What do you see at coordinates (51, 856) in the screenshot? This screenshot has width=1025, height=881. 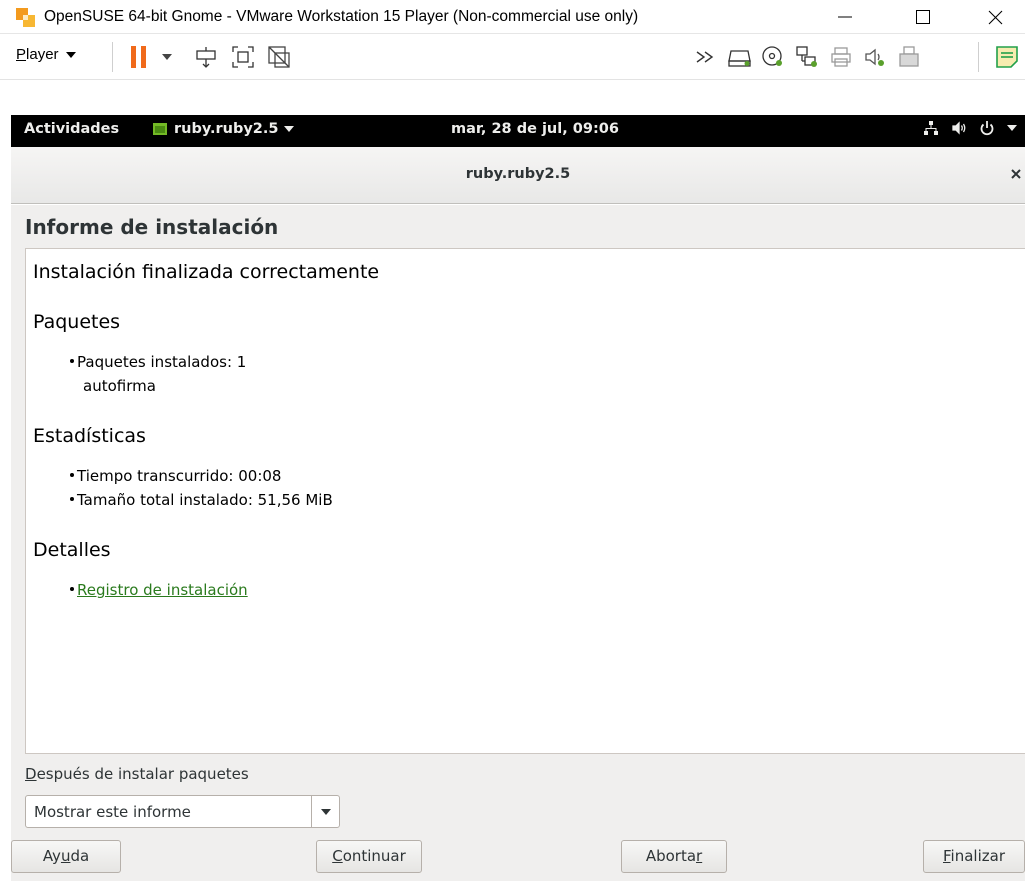 I see `help-label-a: Ay` at bounding box center [51, 856].